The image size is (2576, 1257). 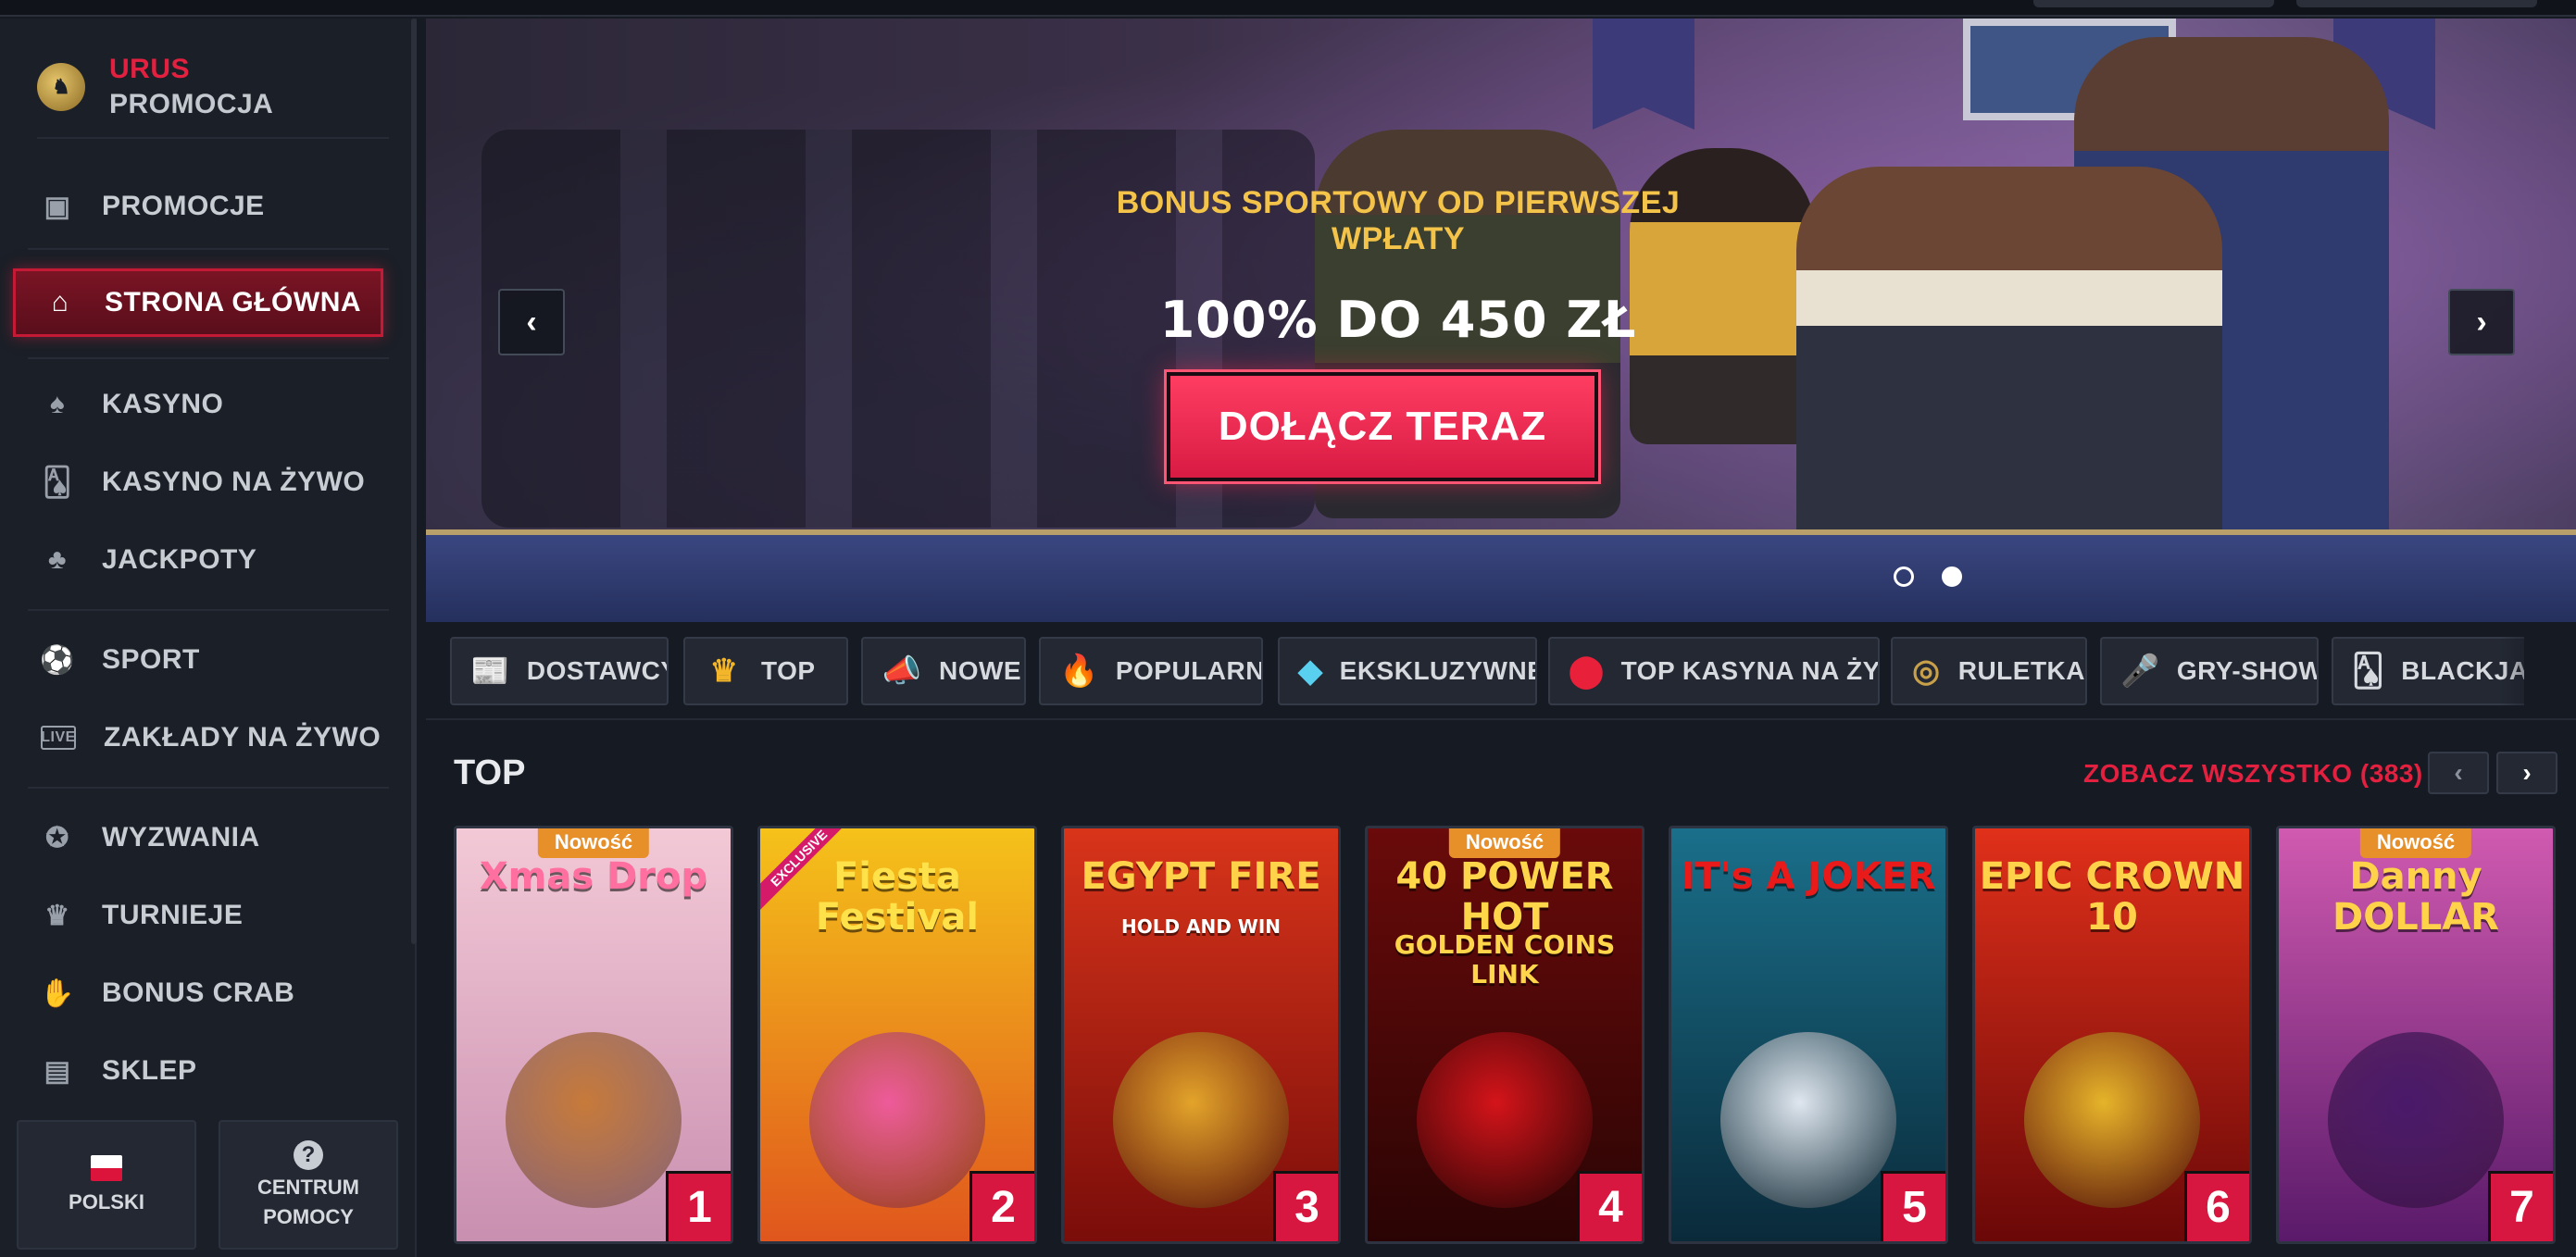 I want to click on home-icon: ⌂, so click(x=60, y=302).